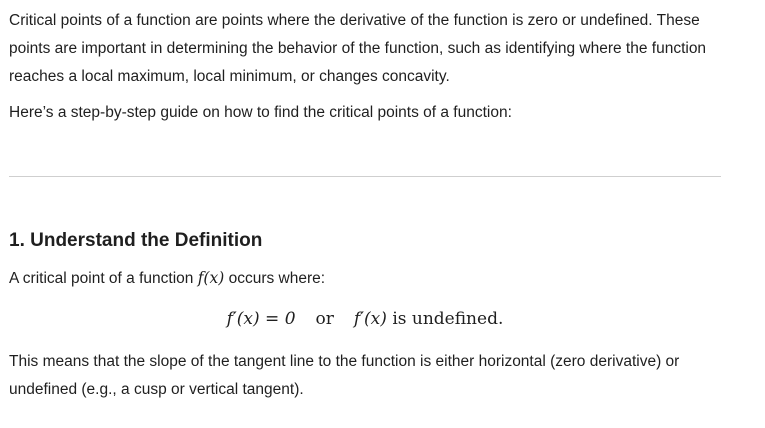  What do you see at coordinates (103, 278) in the screenshot?
I see `definition-text-before: A critical point of a function` at bounding box center [103, 278].